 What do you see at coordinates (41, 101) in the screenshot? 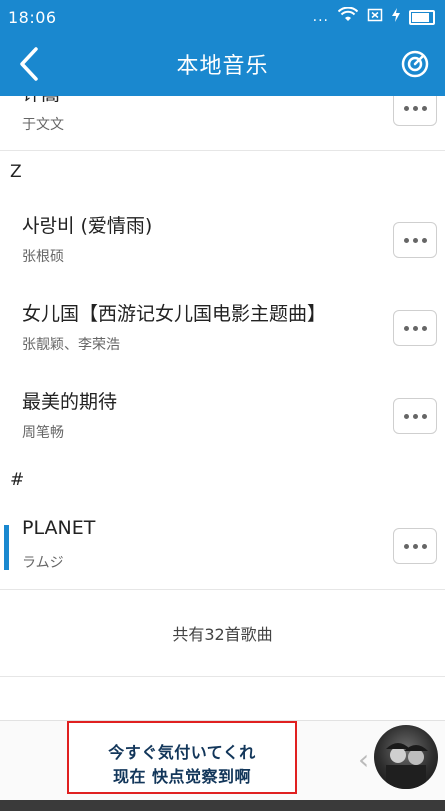
I see `song-title: 许嵩` at bounding box center [41, 101].